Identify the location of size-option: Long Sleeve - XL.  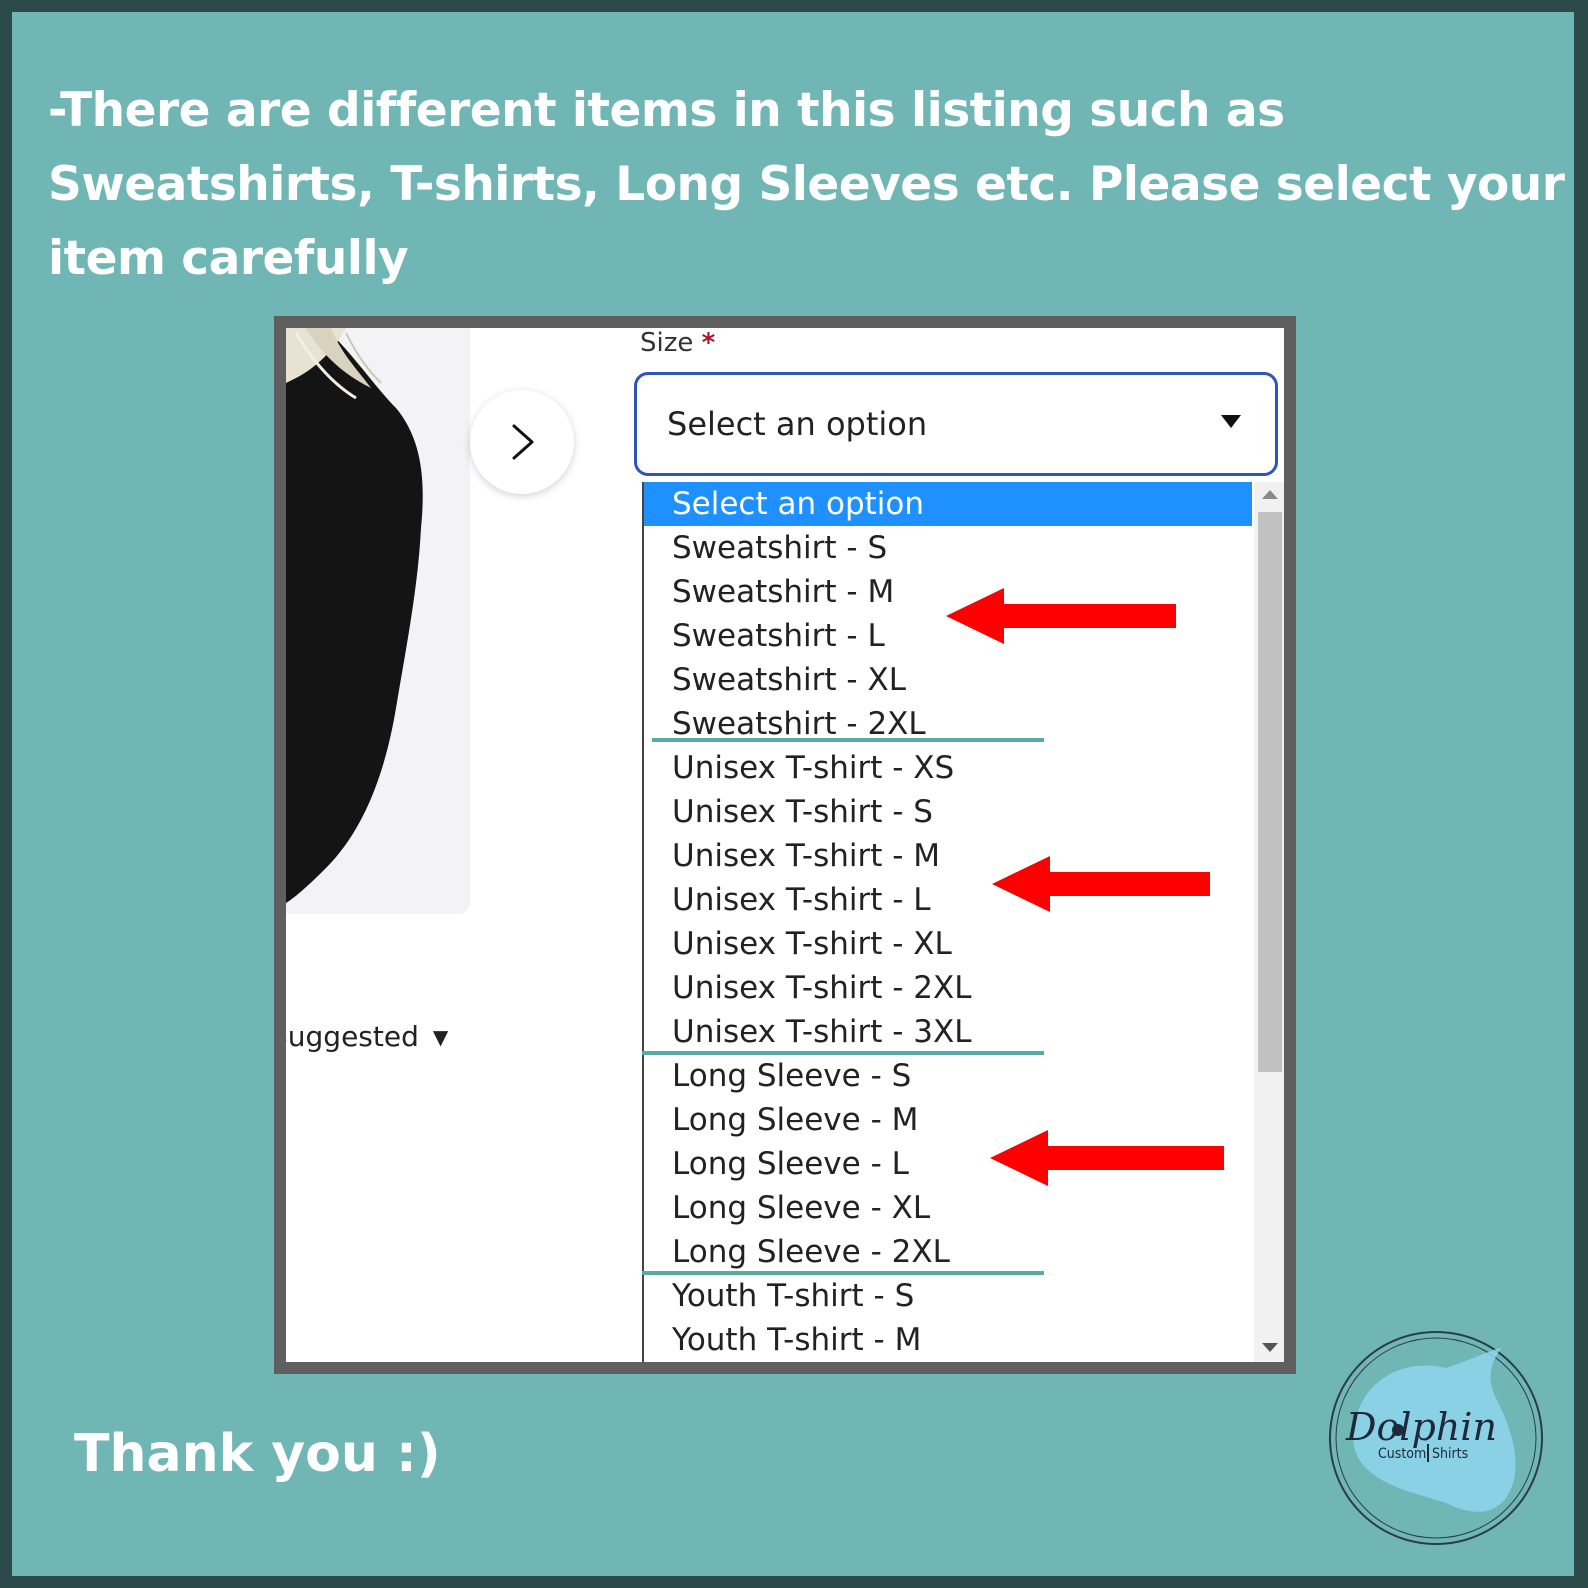
(948, 1208).